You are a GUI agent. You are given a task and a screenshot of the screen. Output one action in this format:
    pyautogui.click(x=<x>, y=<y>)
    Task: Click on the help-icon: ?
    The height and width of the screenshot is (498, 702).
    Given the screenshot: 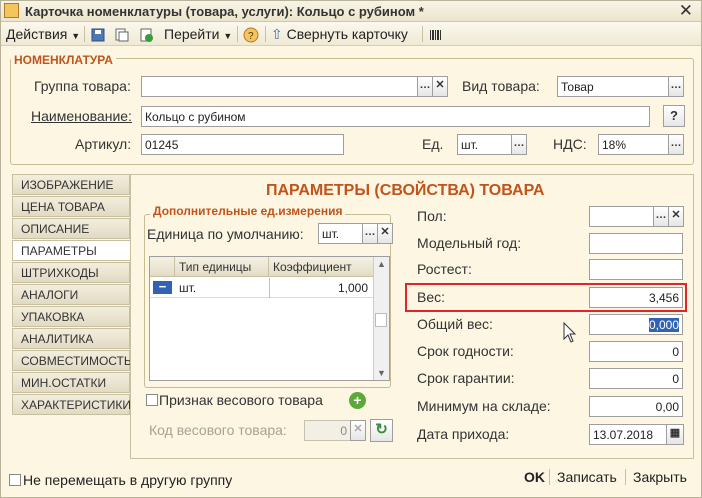 What is the action you would take?
    pyautogui.click(x=251, y=34)
    